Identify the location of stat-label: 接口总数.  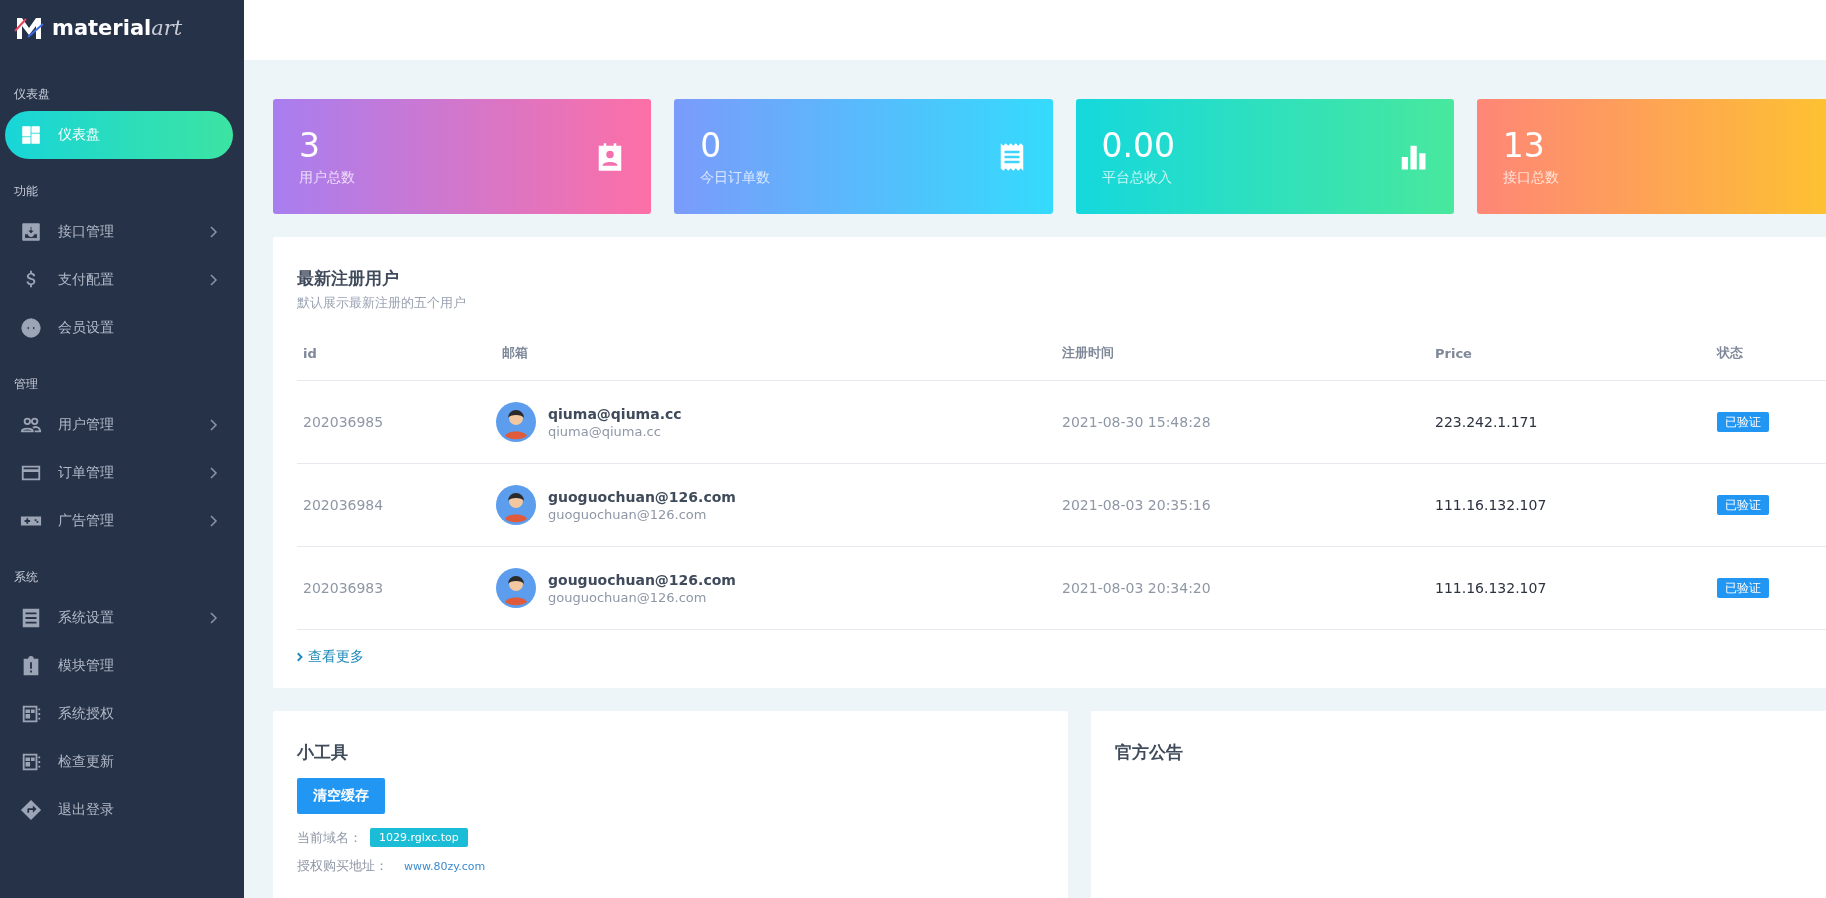
(1530, 177).